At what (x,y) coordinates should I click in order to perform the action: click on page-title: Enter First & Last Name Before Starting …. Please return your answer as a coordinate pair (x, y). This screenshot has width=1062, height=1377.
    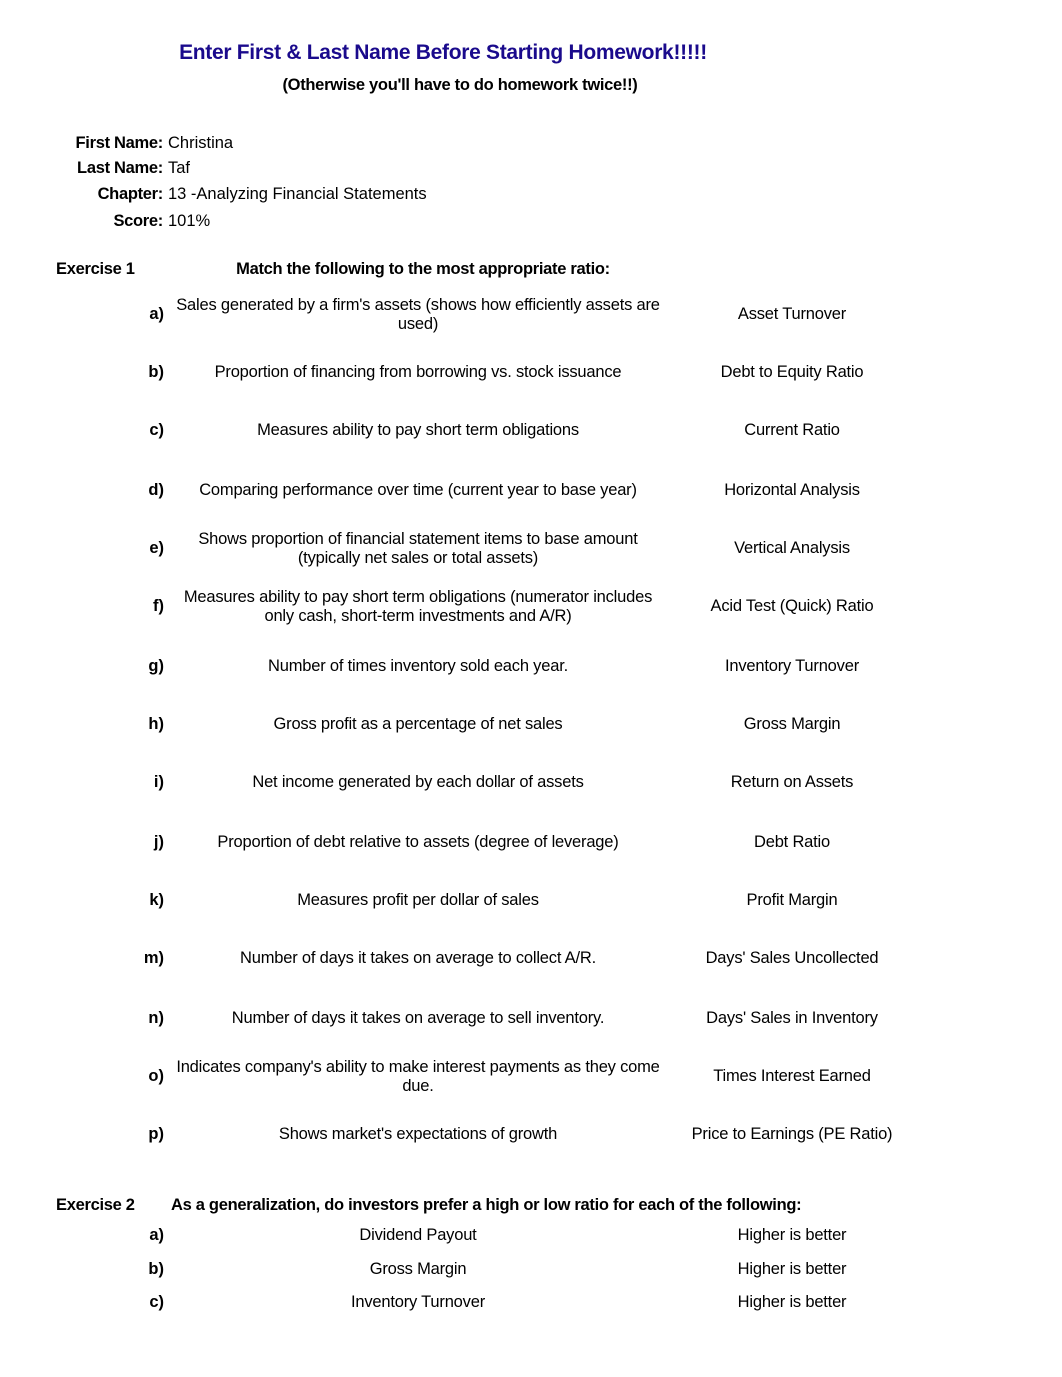
    Looking at the image, I should click on (443, 52).